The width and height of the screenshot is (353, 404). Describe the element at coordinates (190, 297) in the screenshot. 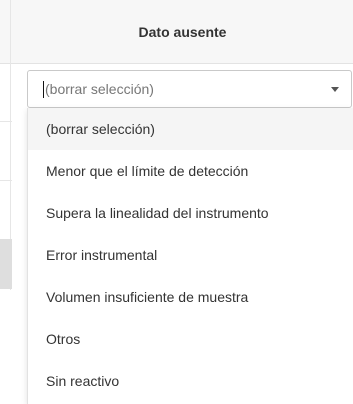

I see `option-insufficient-volume: Volumen insuficiente de muestra` at that location.